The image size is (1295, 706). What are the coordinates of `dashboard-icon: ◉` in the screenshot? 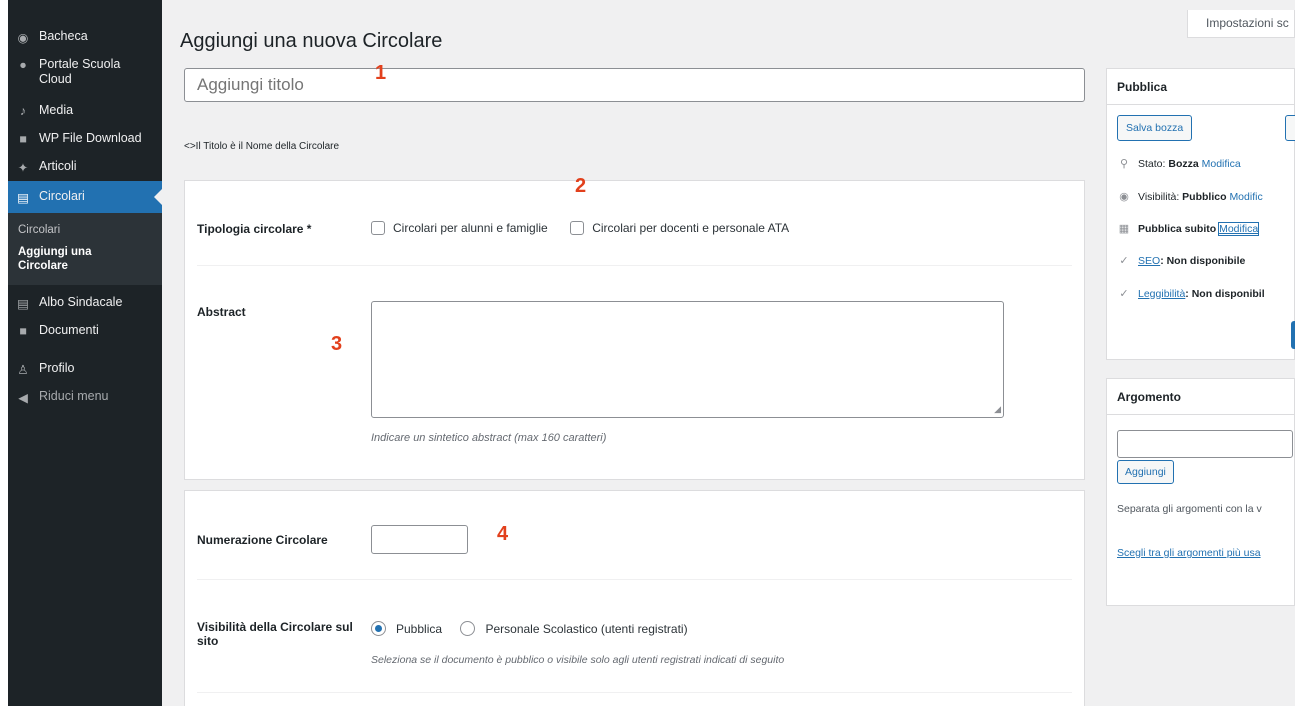 It's located at (23, 37).